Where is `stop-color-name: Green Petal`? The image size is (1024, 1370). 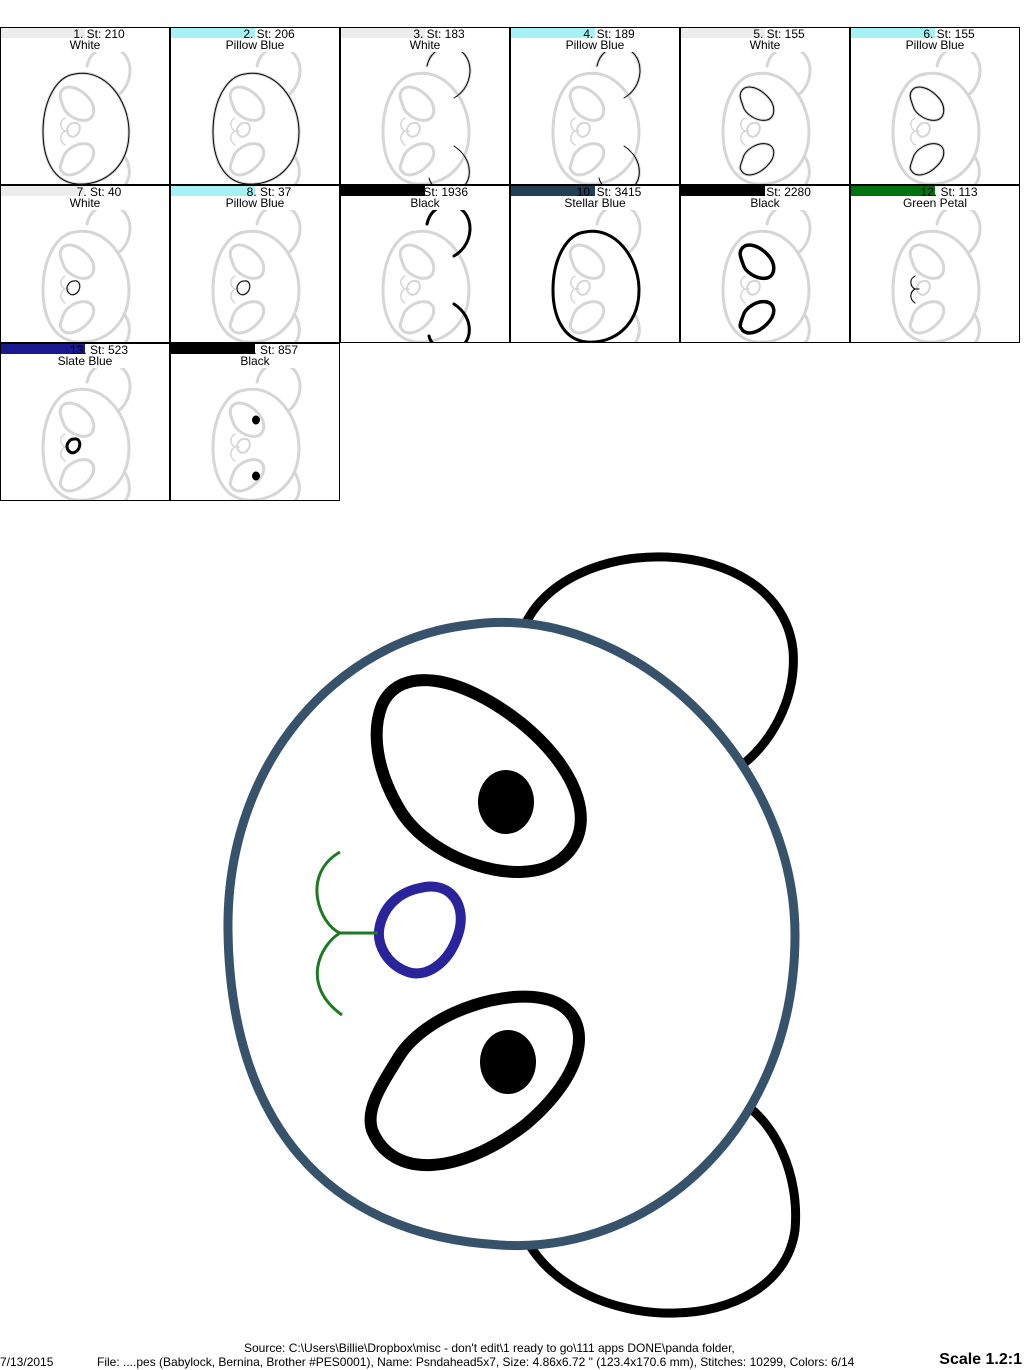 stop-color-name: Green Petal is located at coordinates (935, 203).